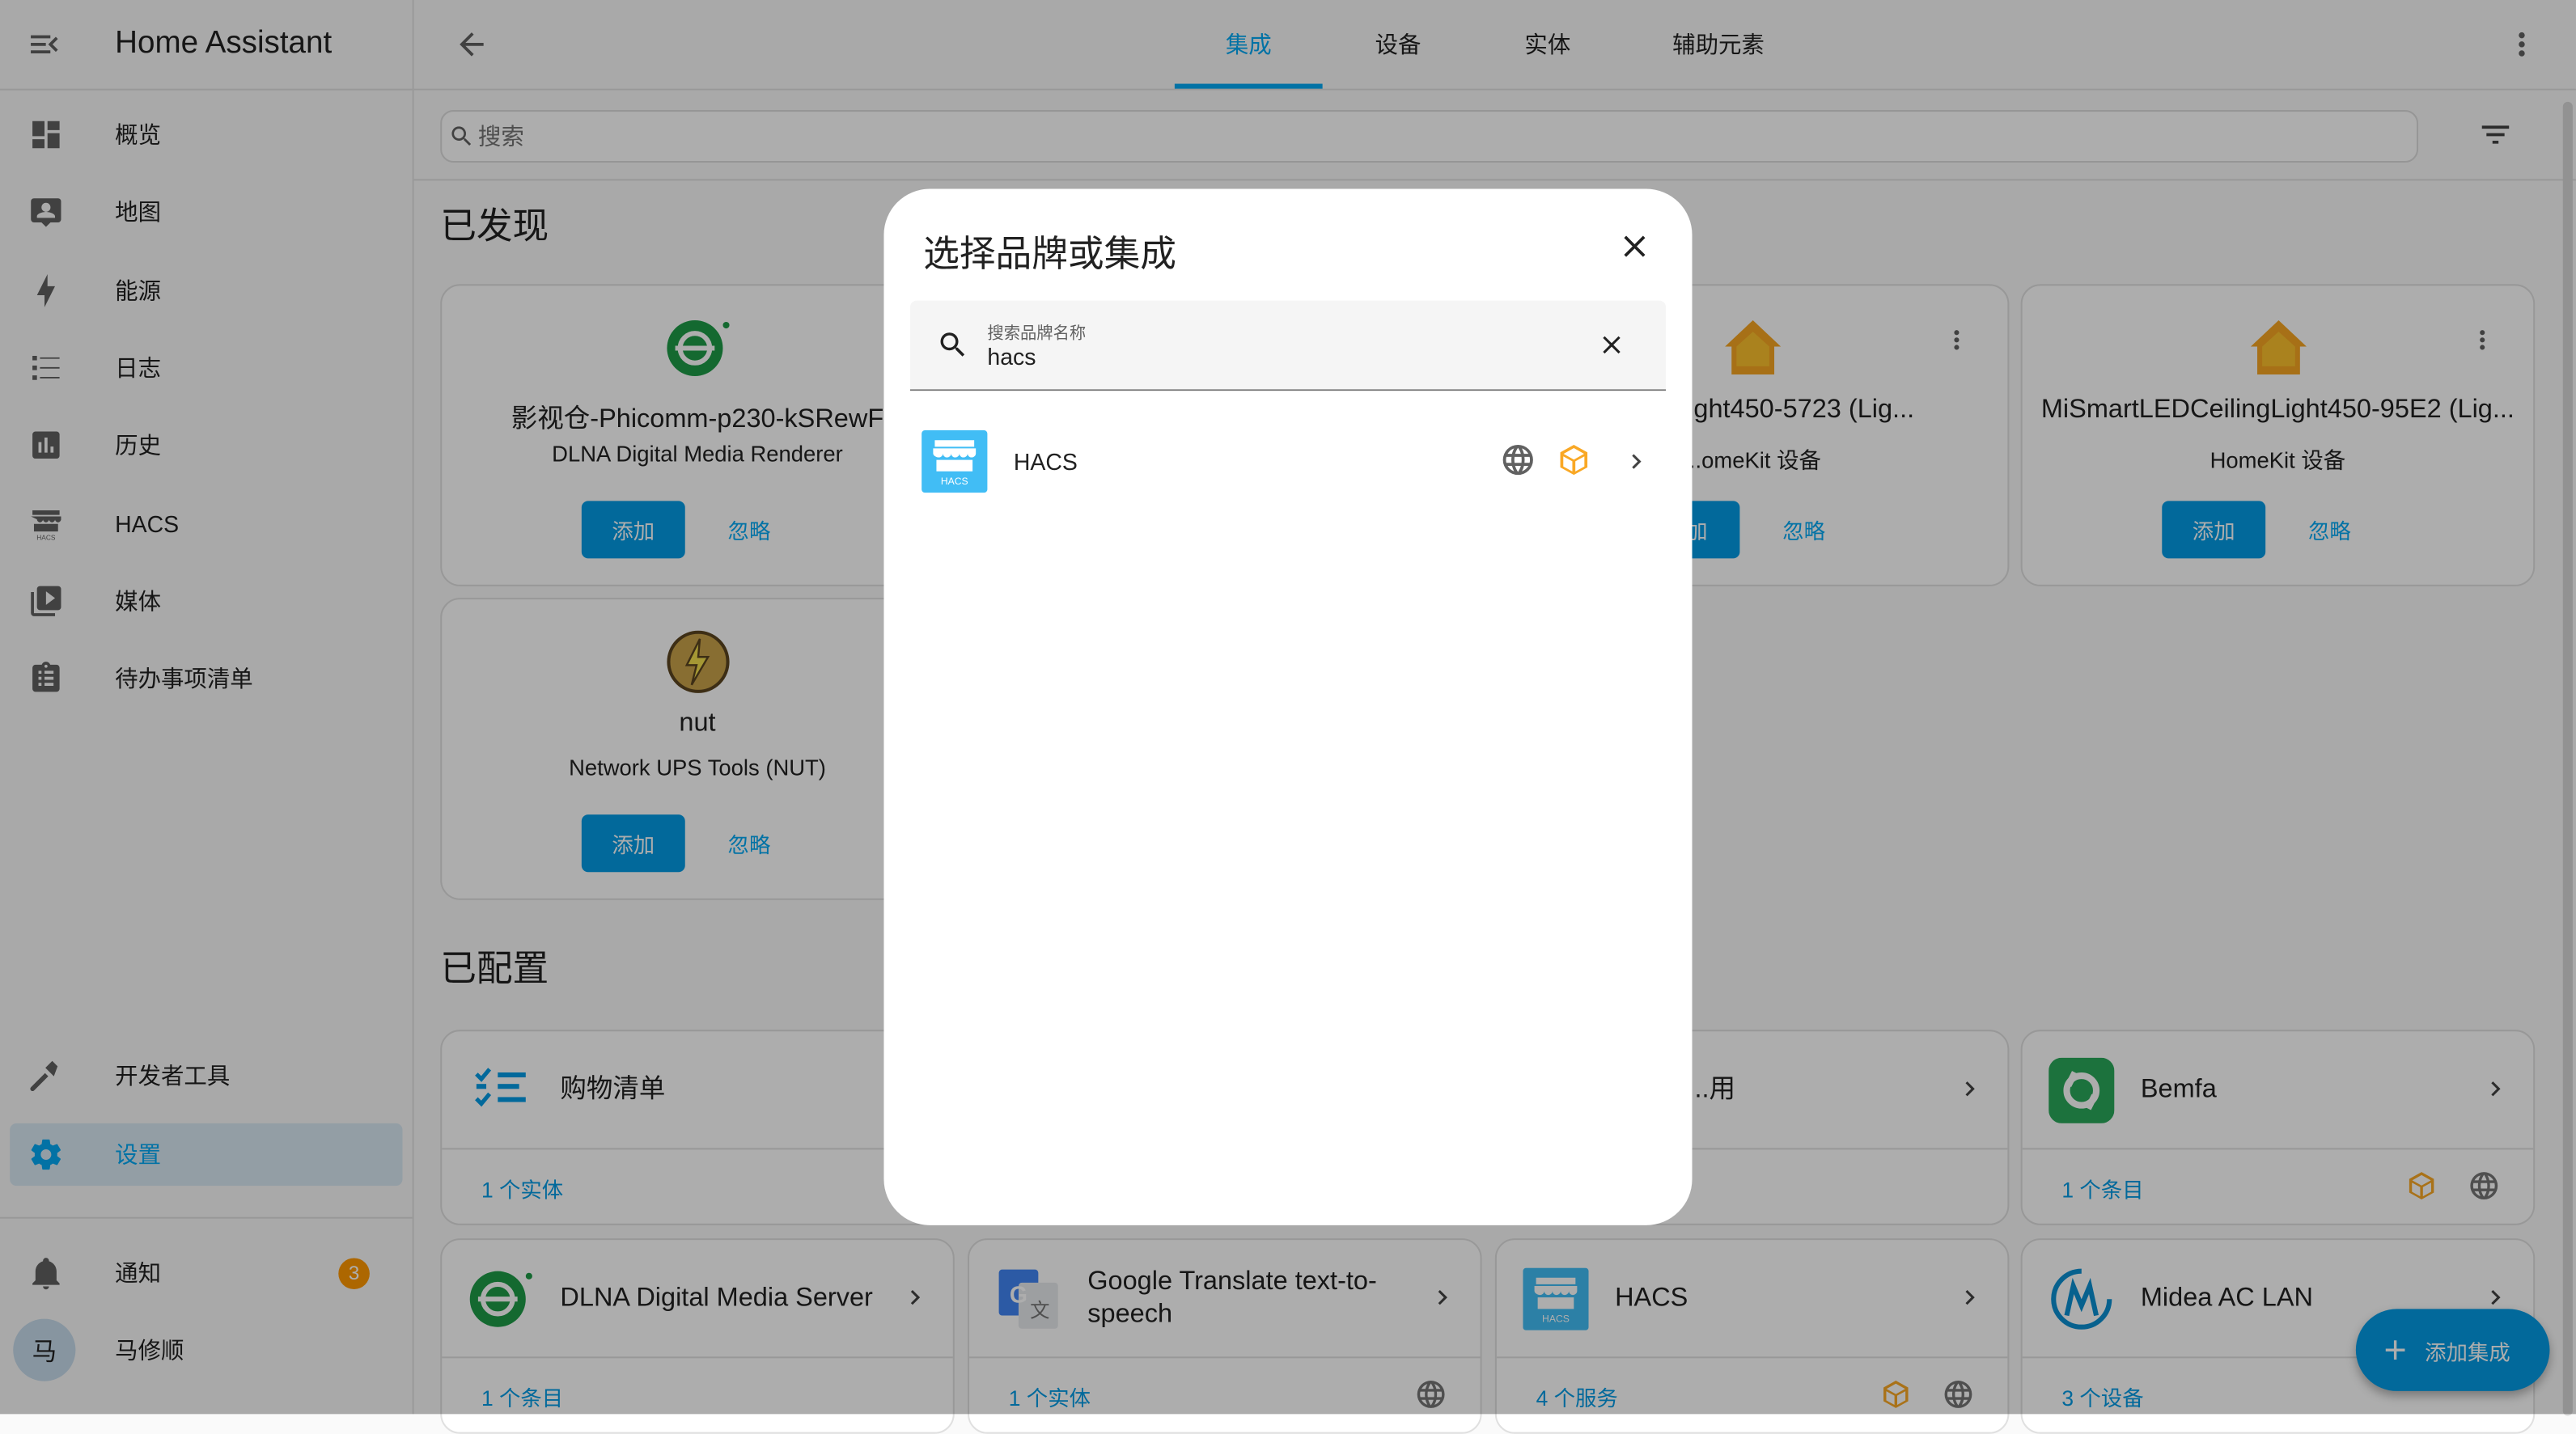 This screenshot has width=2576, height=1434. Describe the element at coordinates (1574, 460) in the screenshot. I see `custom-integration-icon` at that location.